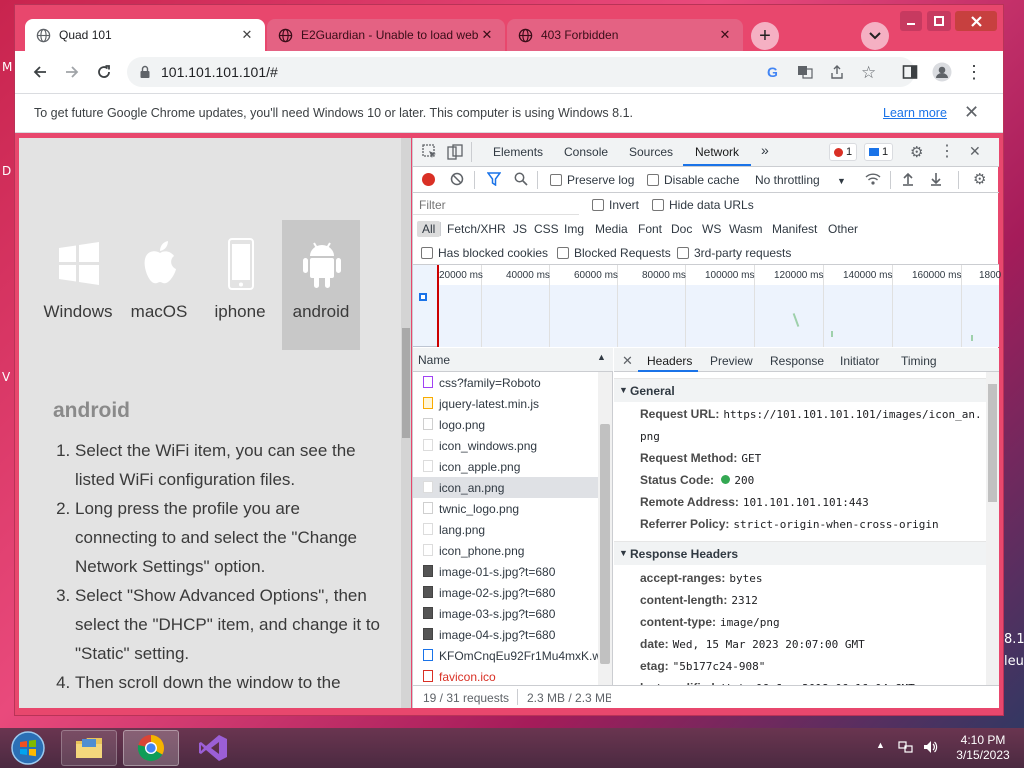 This screenshot has height=768, width=1024. I want to click on tab-timing: Timing, so click(919, 361).